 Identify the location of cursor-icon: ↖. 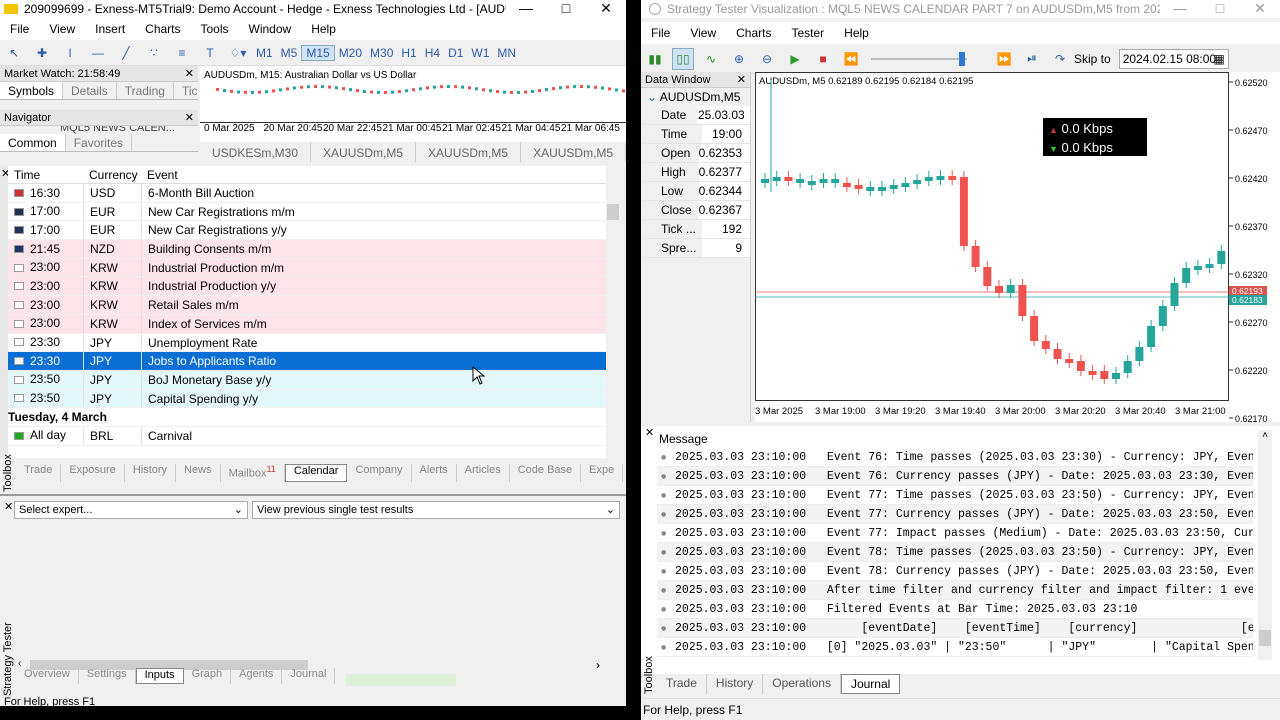
(14, 53).